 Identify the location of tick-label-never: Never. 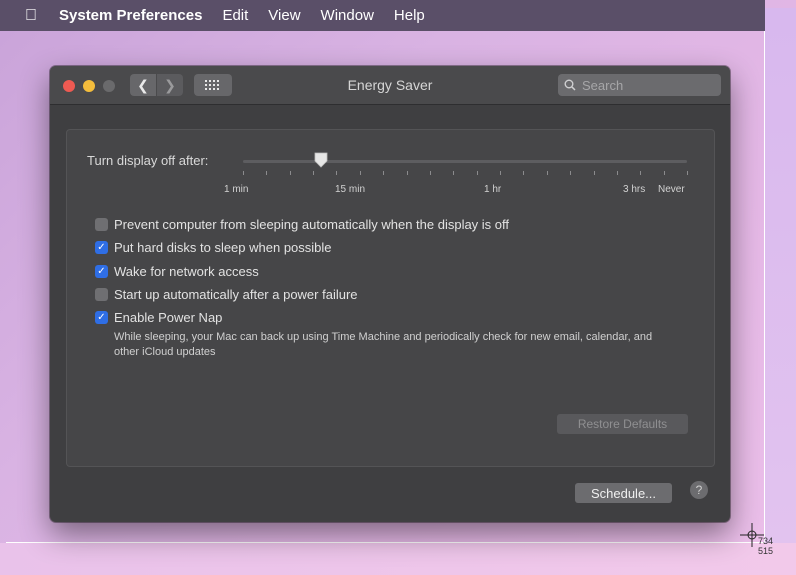
(671, 189).